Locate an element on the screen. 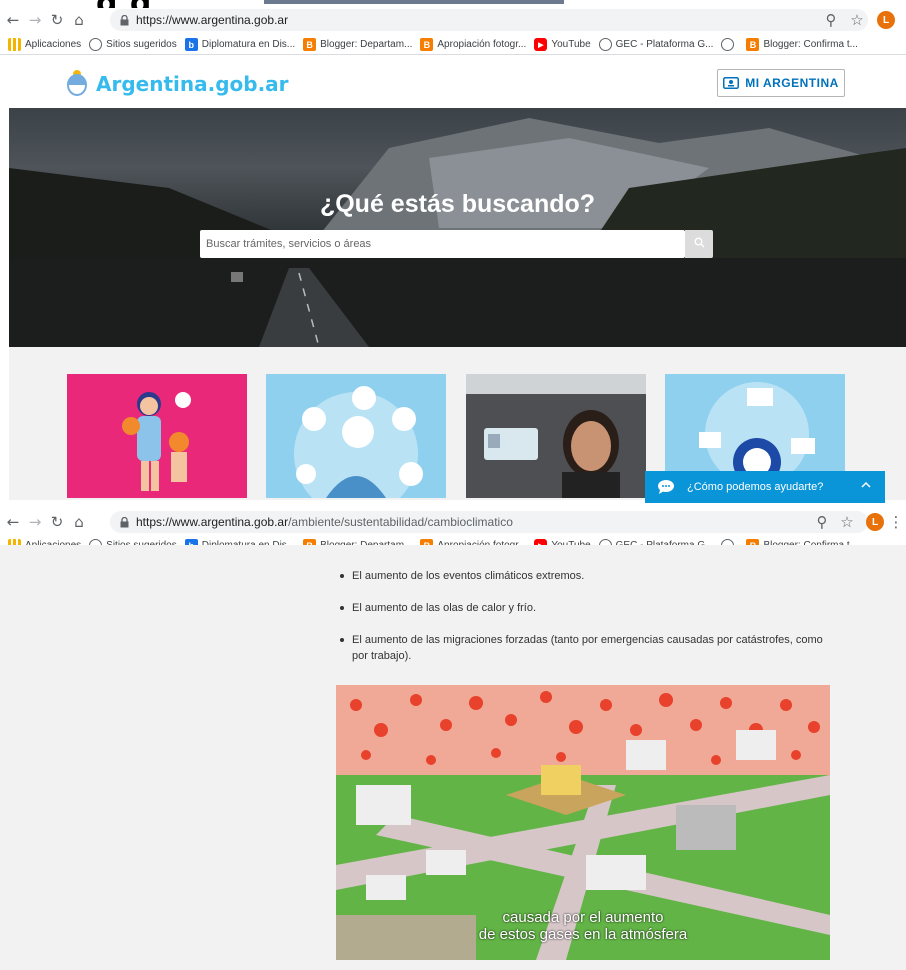 Image resolution: width=906 pixels, height=970 pixels. youtube-icon: ▶ is located at coordinates (541, 44).